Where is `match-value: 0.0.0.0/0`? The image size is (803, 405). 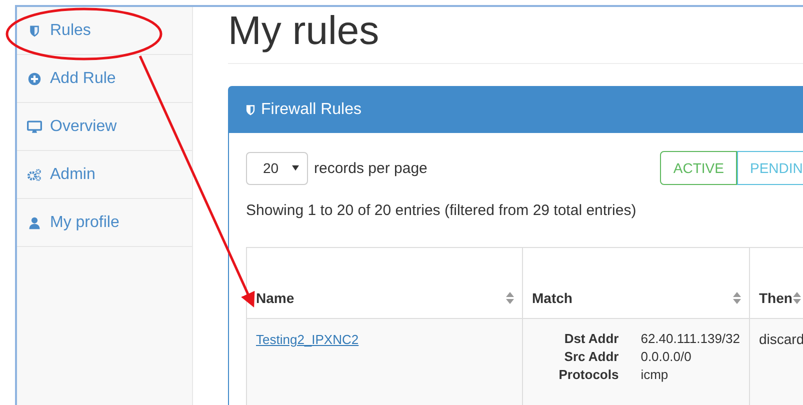
match-value: 0.0.0.0/0 is located at coordinates (666, 356).